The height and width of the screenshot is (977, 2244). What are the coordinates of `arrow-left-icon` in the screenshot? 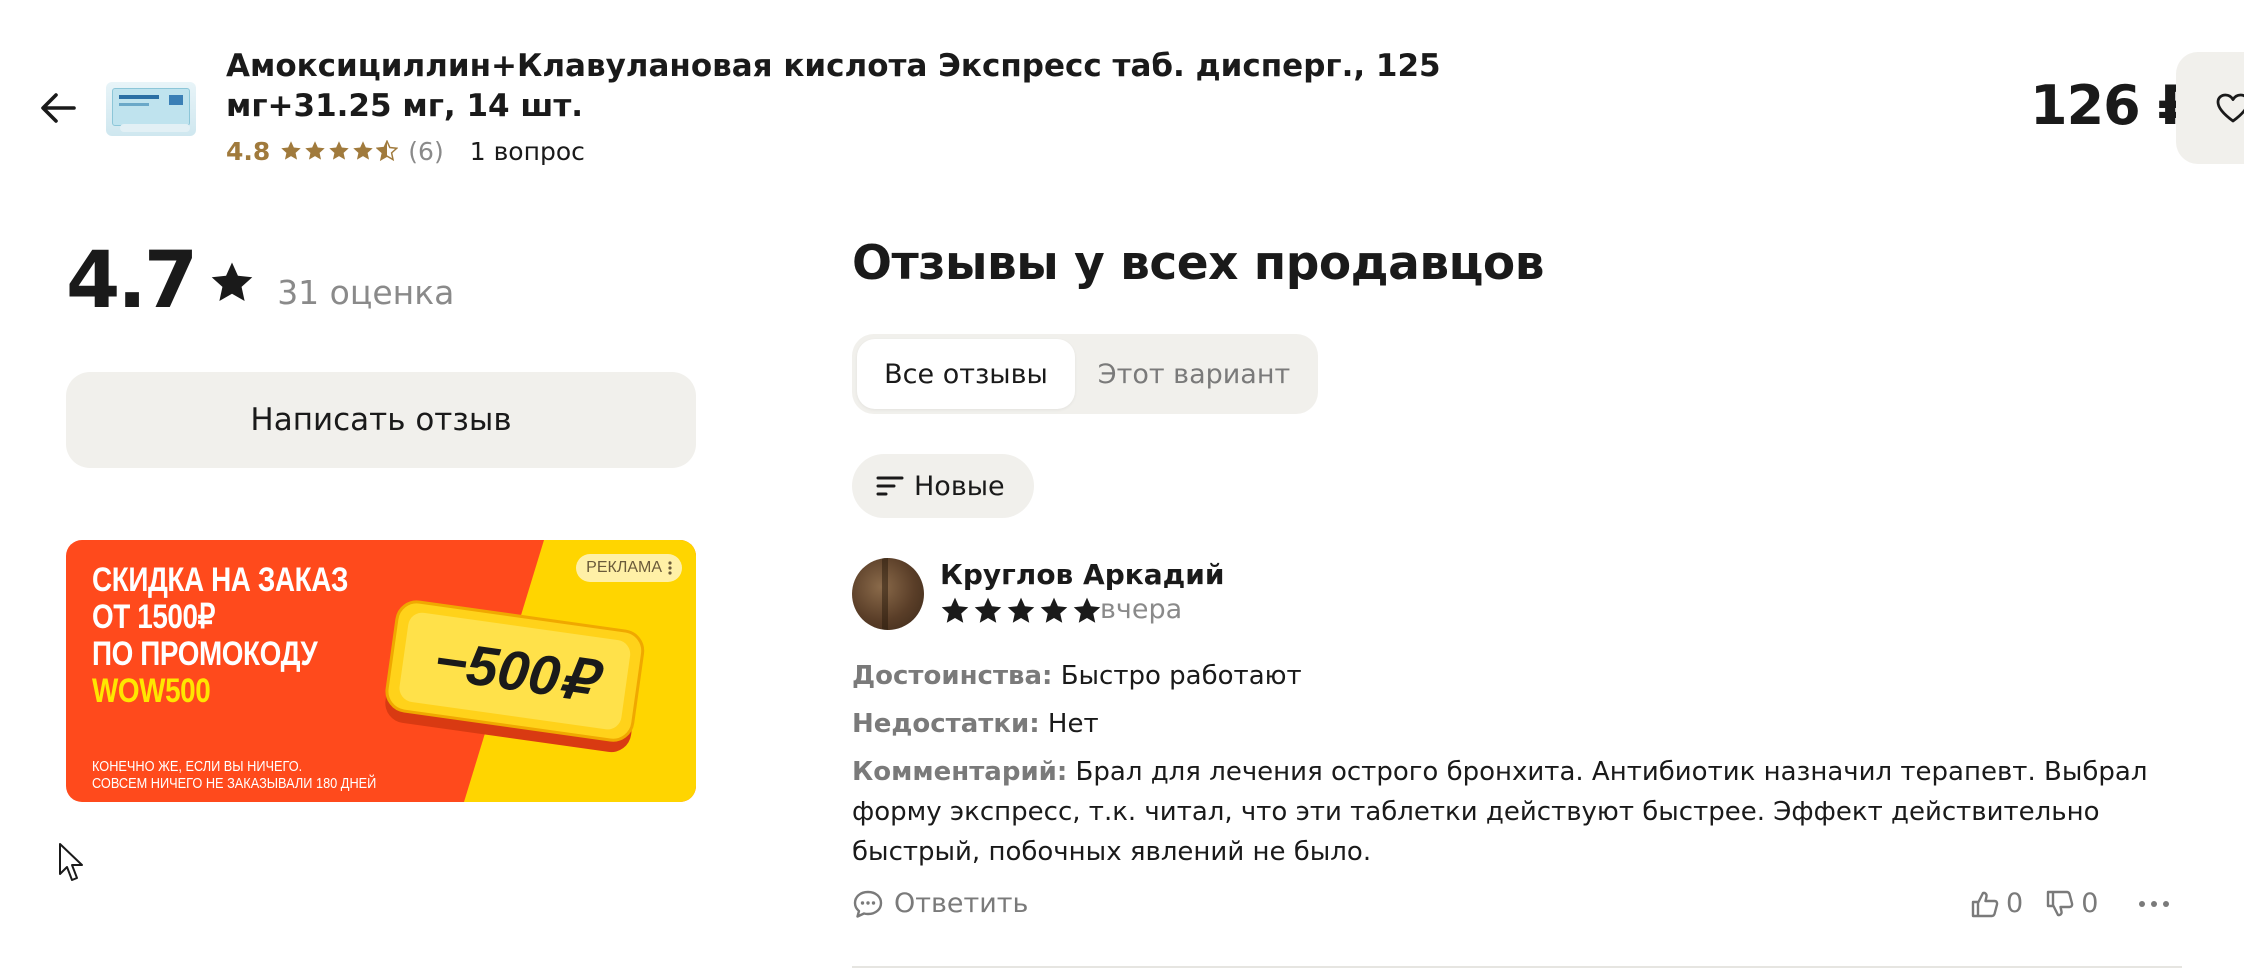 It's located at (58, 108).